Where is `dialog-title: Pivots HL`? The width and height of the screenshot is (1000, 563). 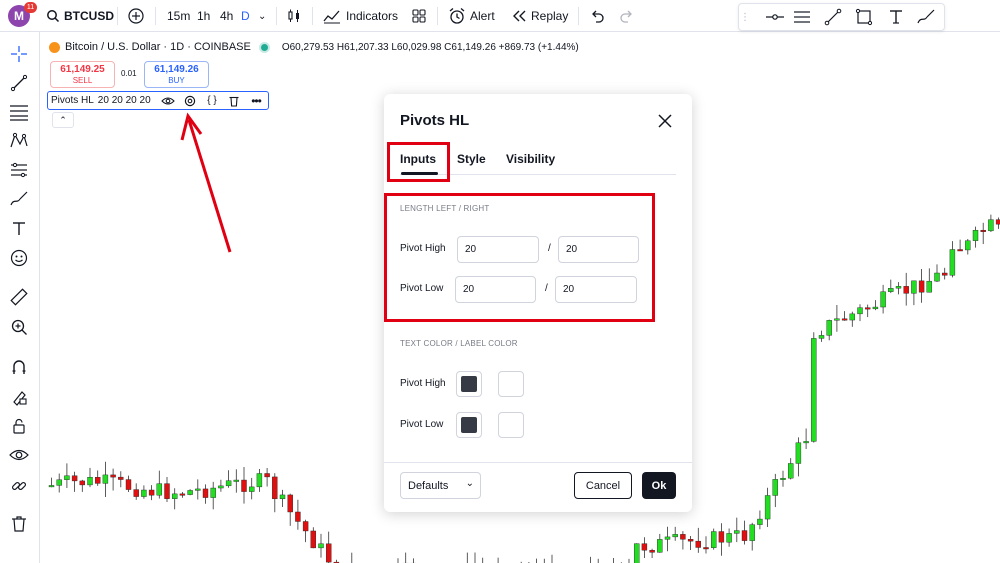 dialog-title: Pivots HL is located at coordinates (435, 120).